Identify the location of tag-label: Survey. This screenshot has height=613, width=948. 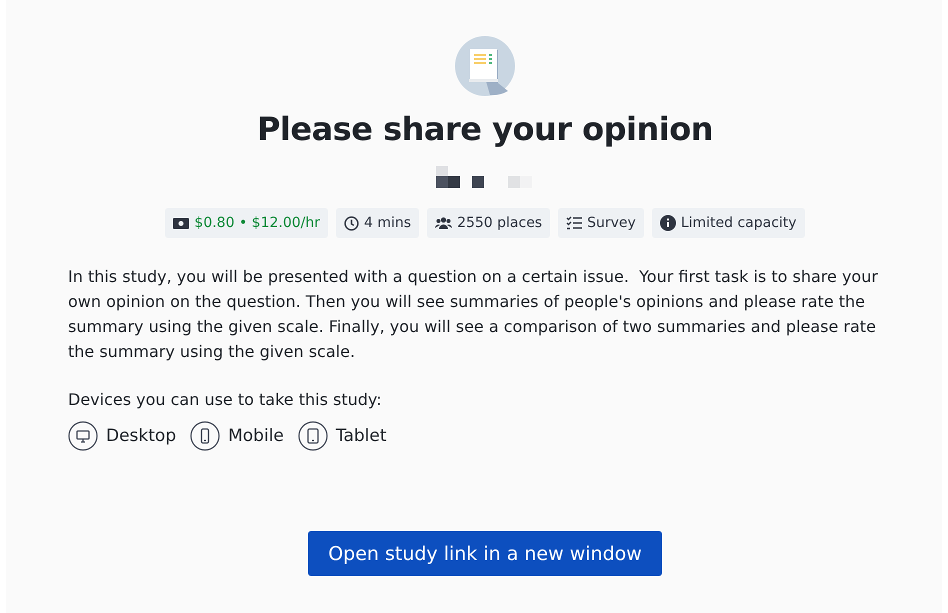
(611, 223).